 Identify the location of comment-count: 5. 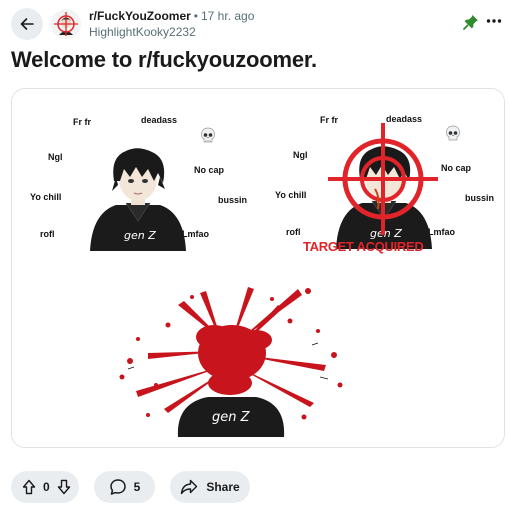
(137, 487).